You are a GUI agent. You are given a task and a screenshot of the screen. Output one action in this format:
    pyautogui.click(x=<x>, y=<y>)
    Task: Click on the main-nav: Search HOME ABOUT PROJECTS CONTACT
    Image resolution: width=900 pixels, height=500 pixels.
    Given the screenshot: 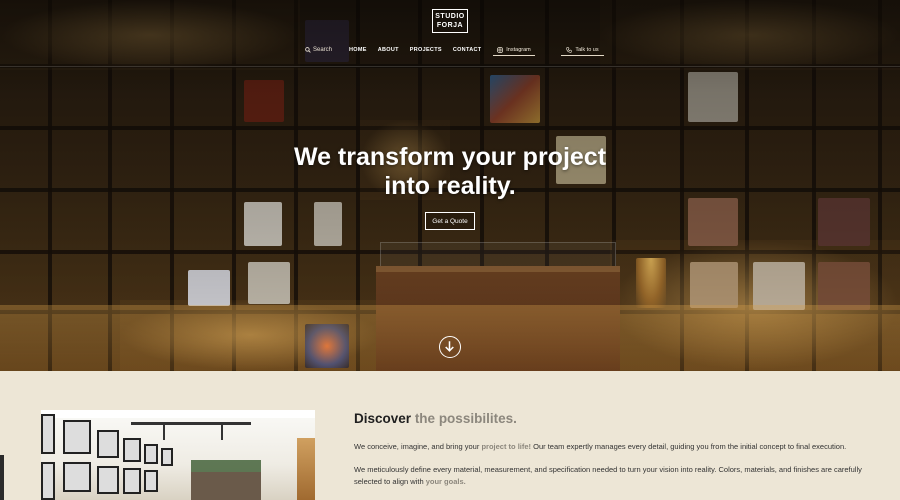 What is the action you would take?
    pyautogui.click(x=398, y=50)
    